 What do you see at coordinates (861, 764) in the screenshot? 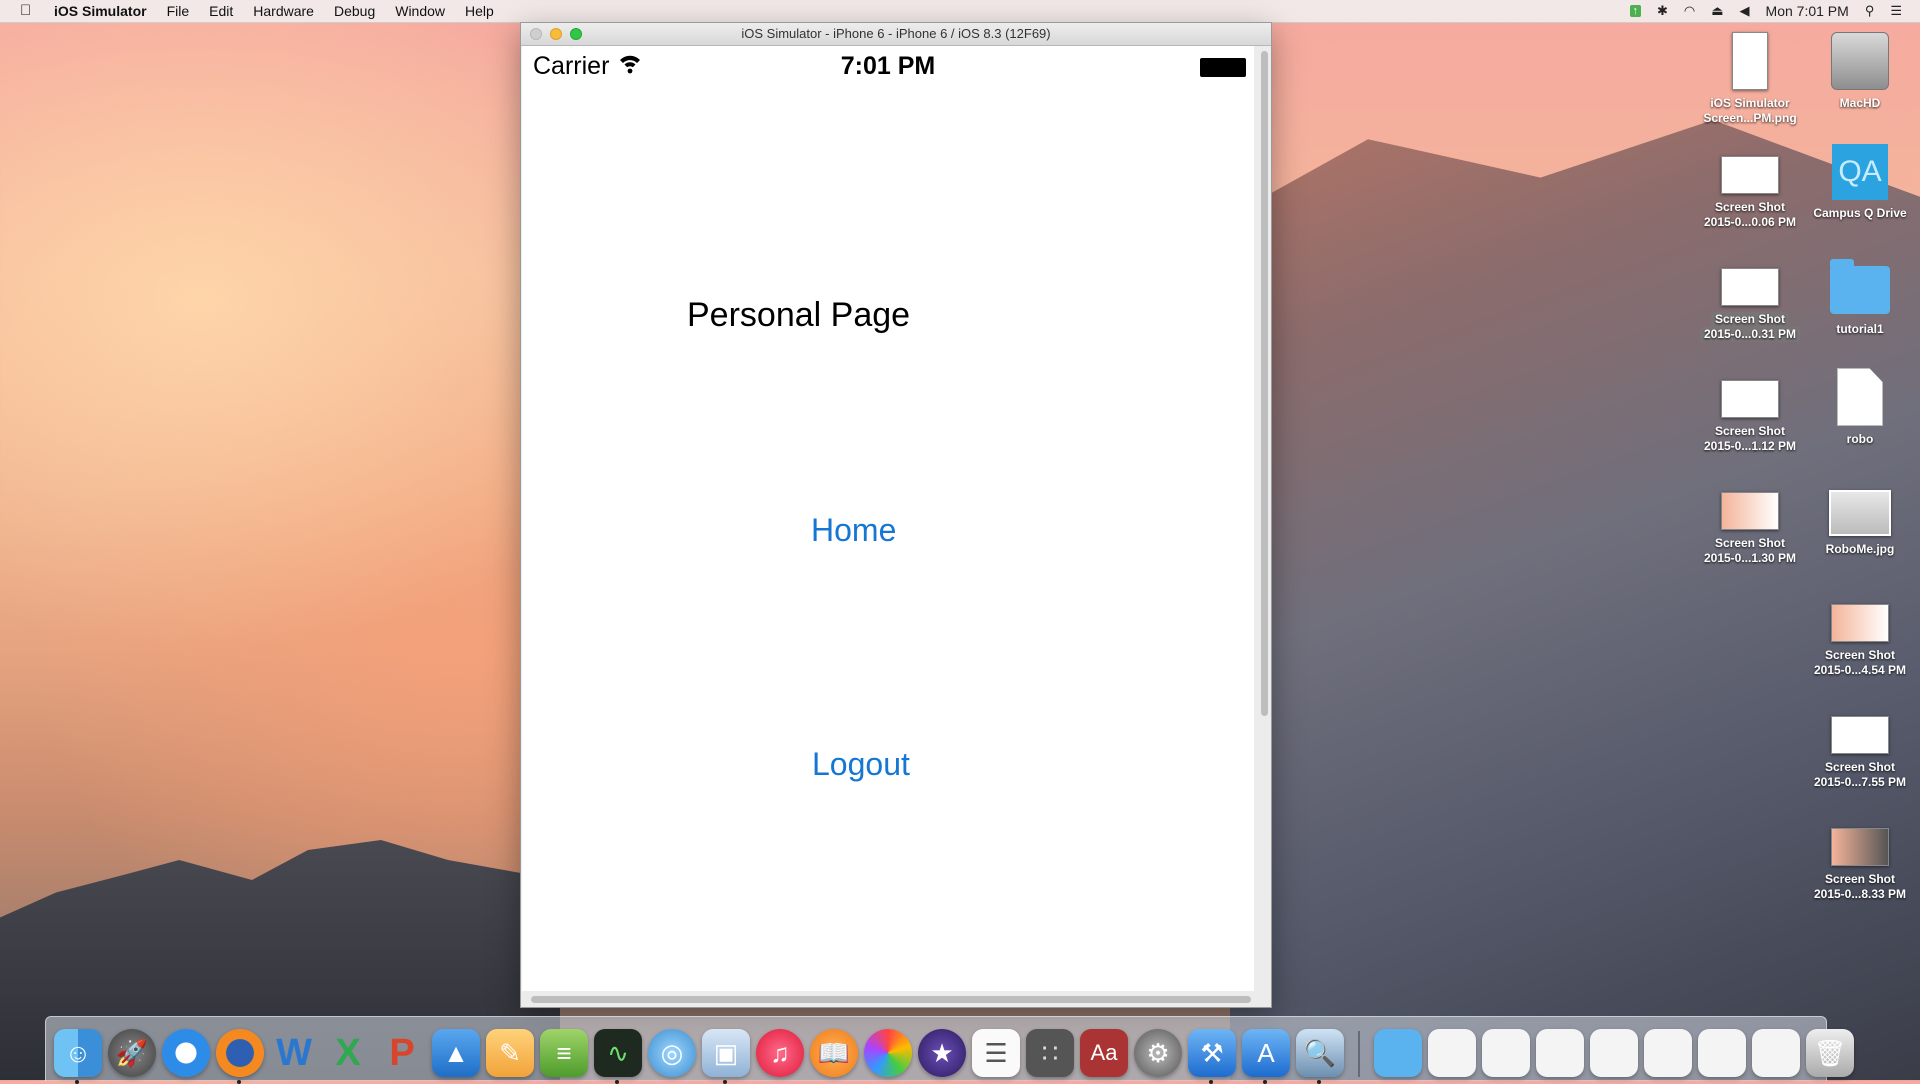
I see `logout-button: Logout` at bounding box center [861, 764].